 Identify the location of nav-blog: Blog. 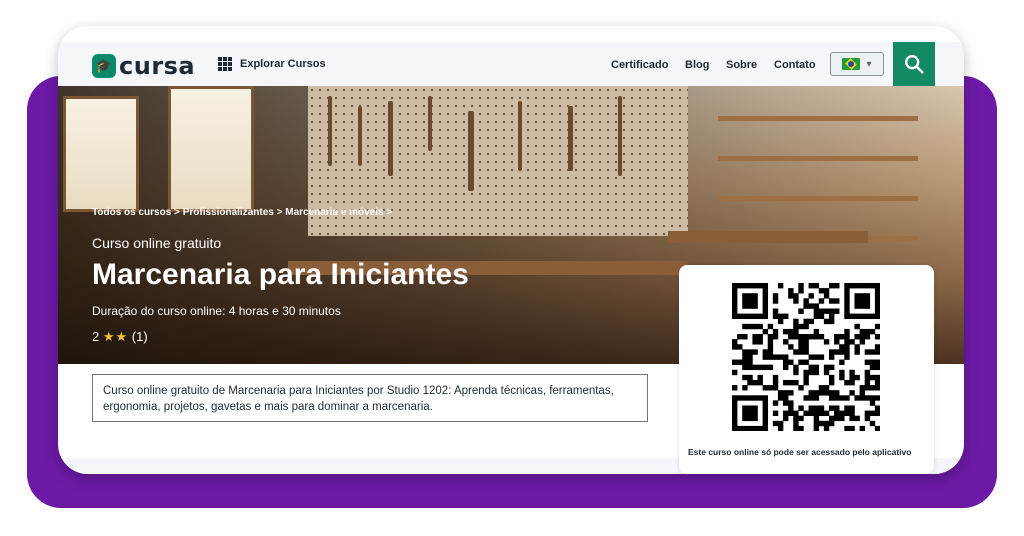
(697, 65).